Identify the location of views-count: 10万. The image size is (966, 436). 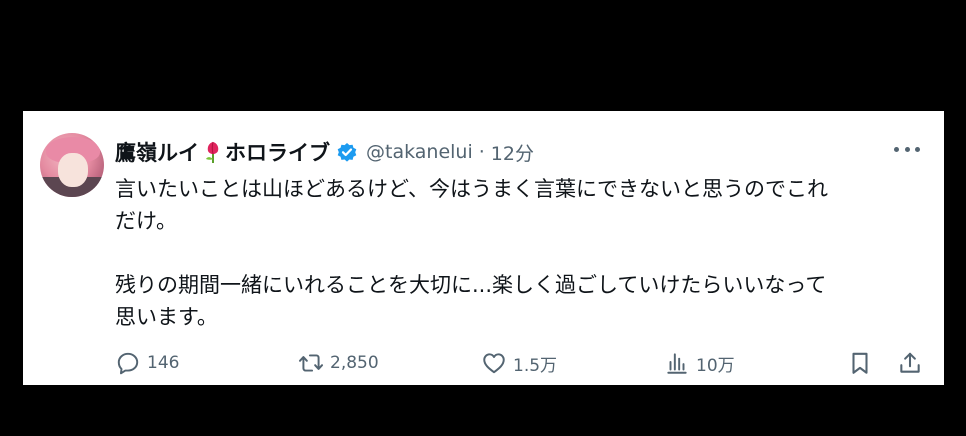
(715, 365).